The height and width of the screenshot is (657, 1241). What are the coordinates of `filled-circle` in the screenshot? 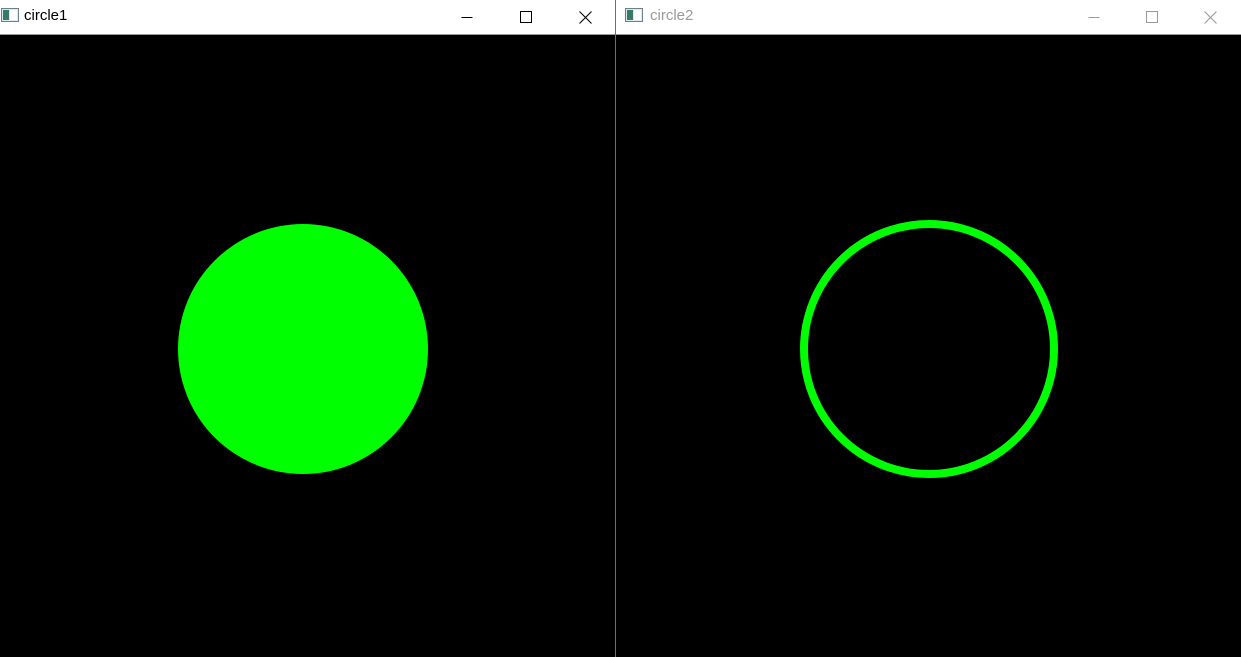 It's located at (303, 349).